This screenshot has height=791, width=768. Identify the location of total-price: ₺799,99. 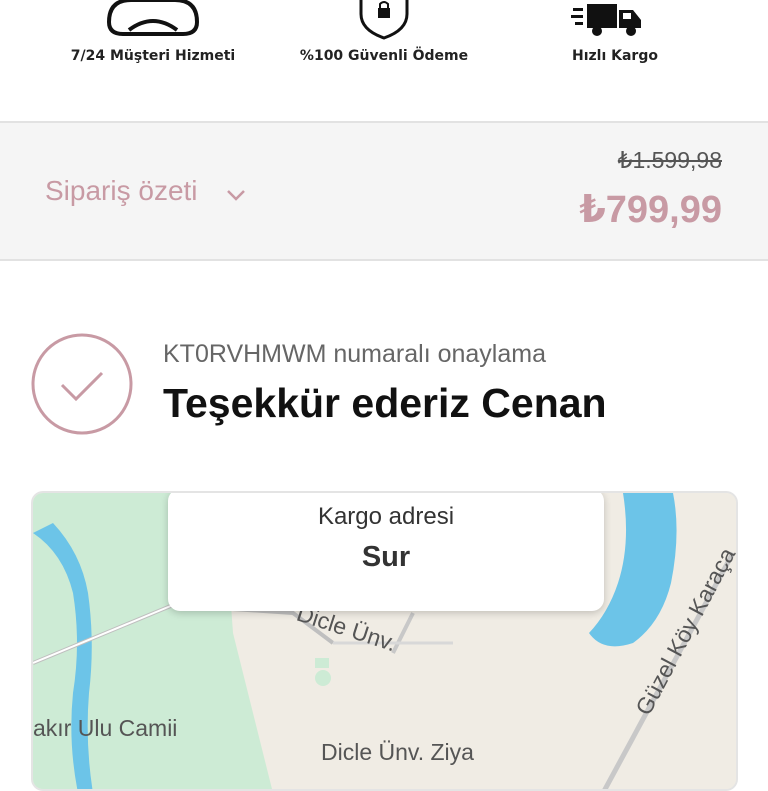
(650, 210).